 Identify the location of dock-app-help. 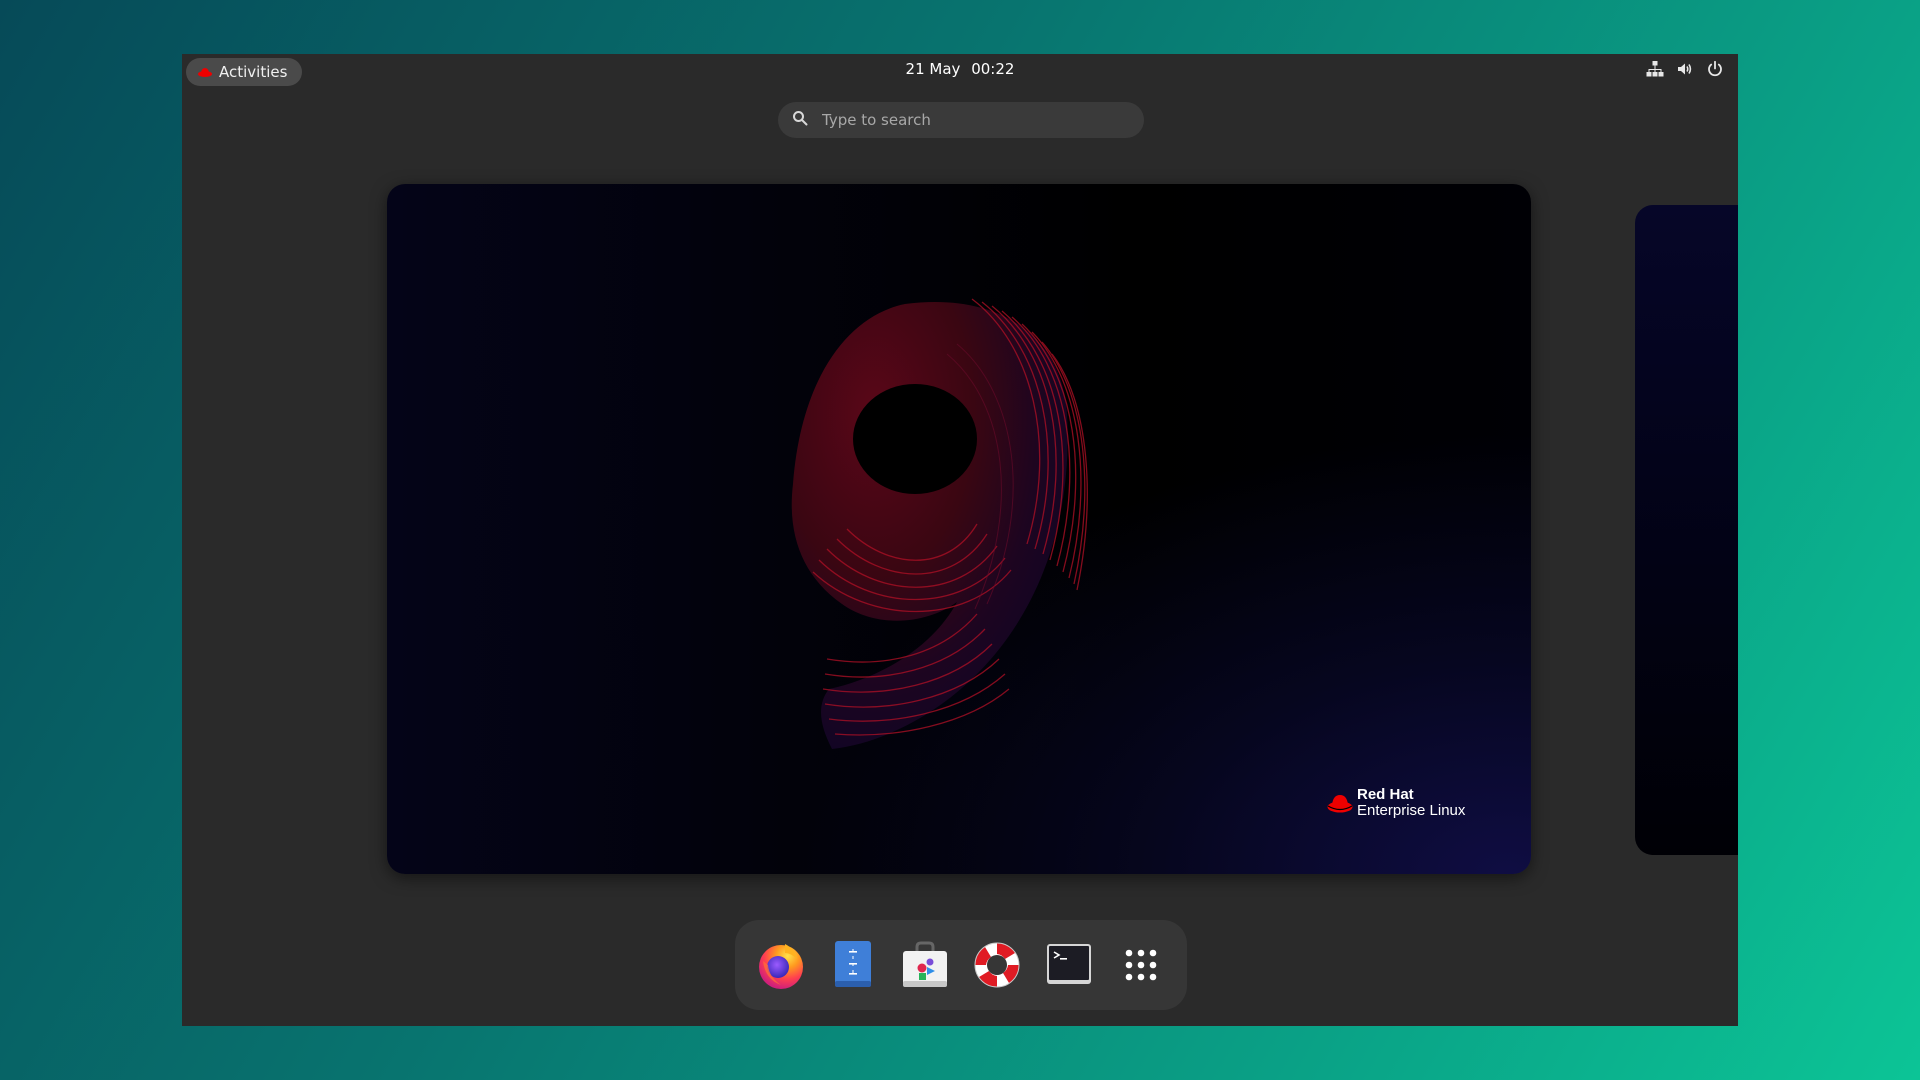
(997, 965).